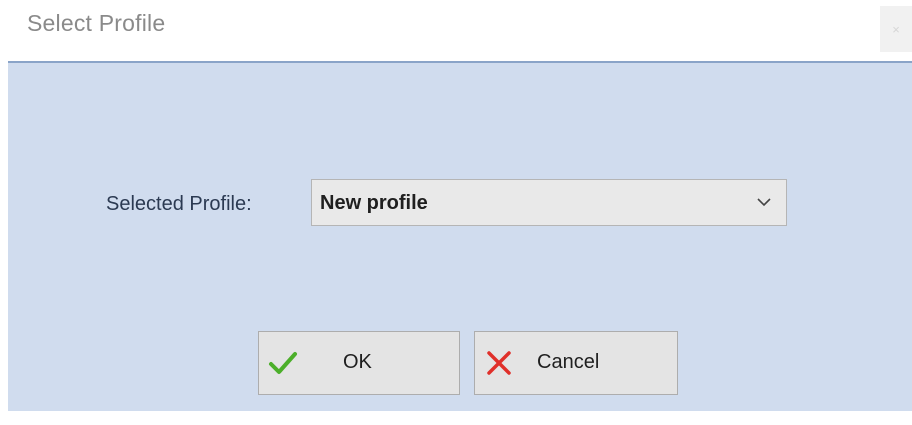 The width and height of the screenshot is (912, 425). I want to click on close-icon: ×, so click(896, 29).